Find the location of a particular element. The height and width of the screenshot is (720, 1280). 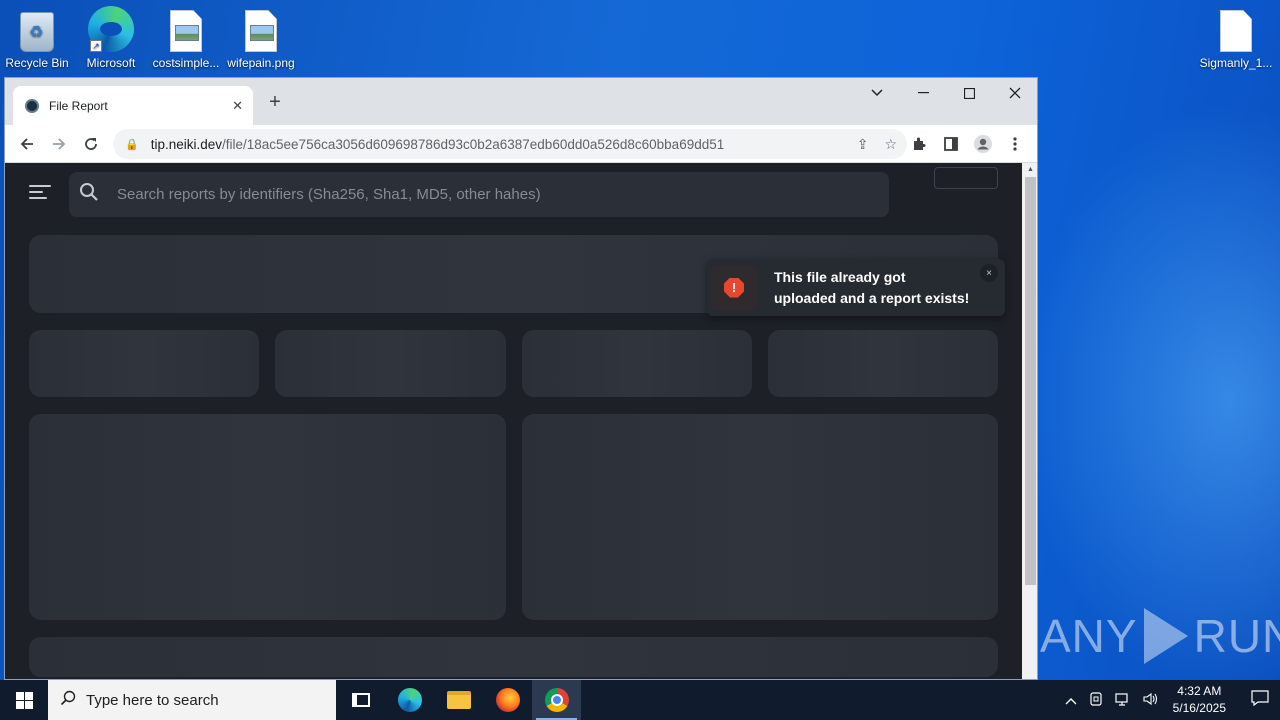

show-hidden-icons-chevron-icon is located at coordinates (1071, 700).